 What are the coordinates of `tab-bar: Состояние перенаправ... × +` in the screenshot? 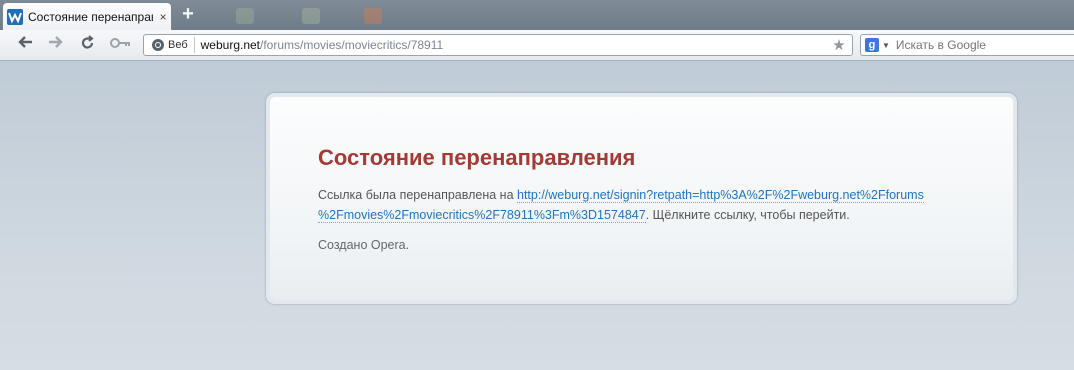 It's located at (537, 15).